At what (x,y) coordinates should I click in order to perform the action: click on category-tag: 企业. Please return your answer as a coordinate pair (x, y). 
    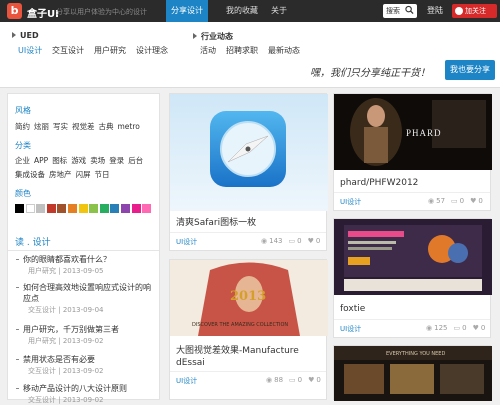
    Looking at the image, I should click on (22, 160).